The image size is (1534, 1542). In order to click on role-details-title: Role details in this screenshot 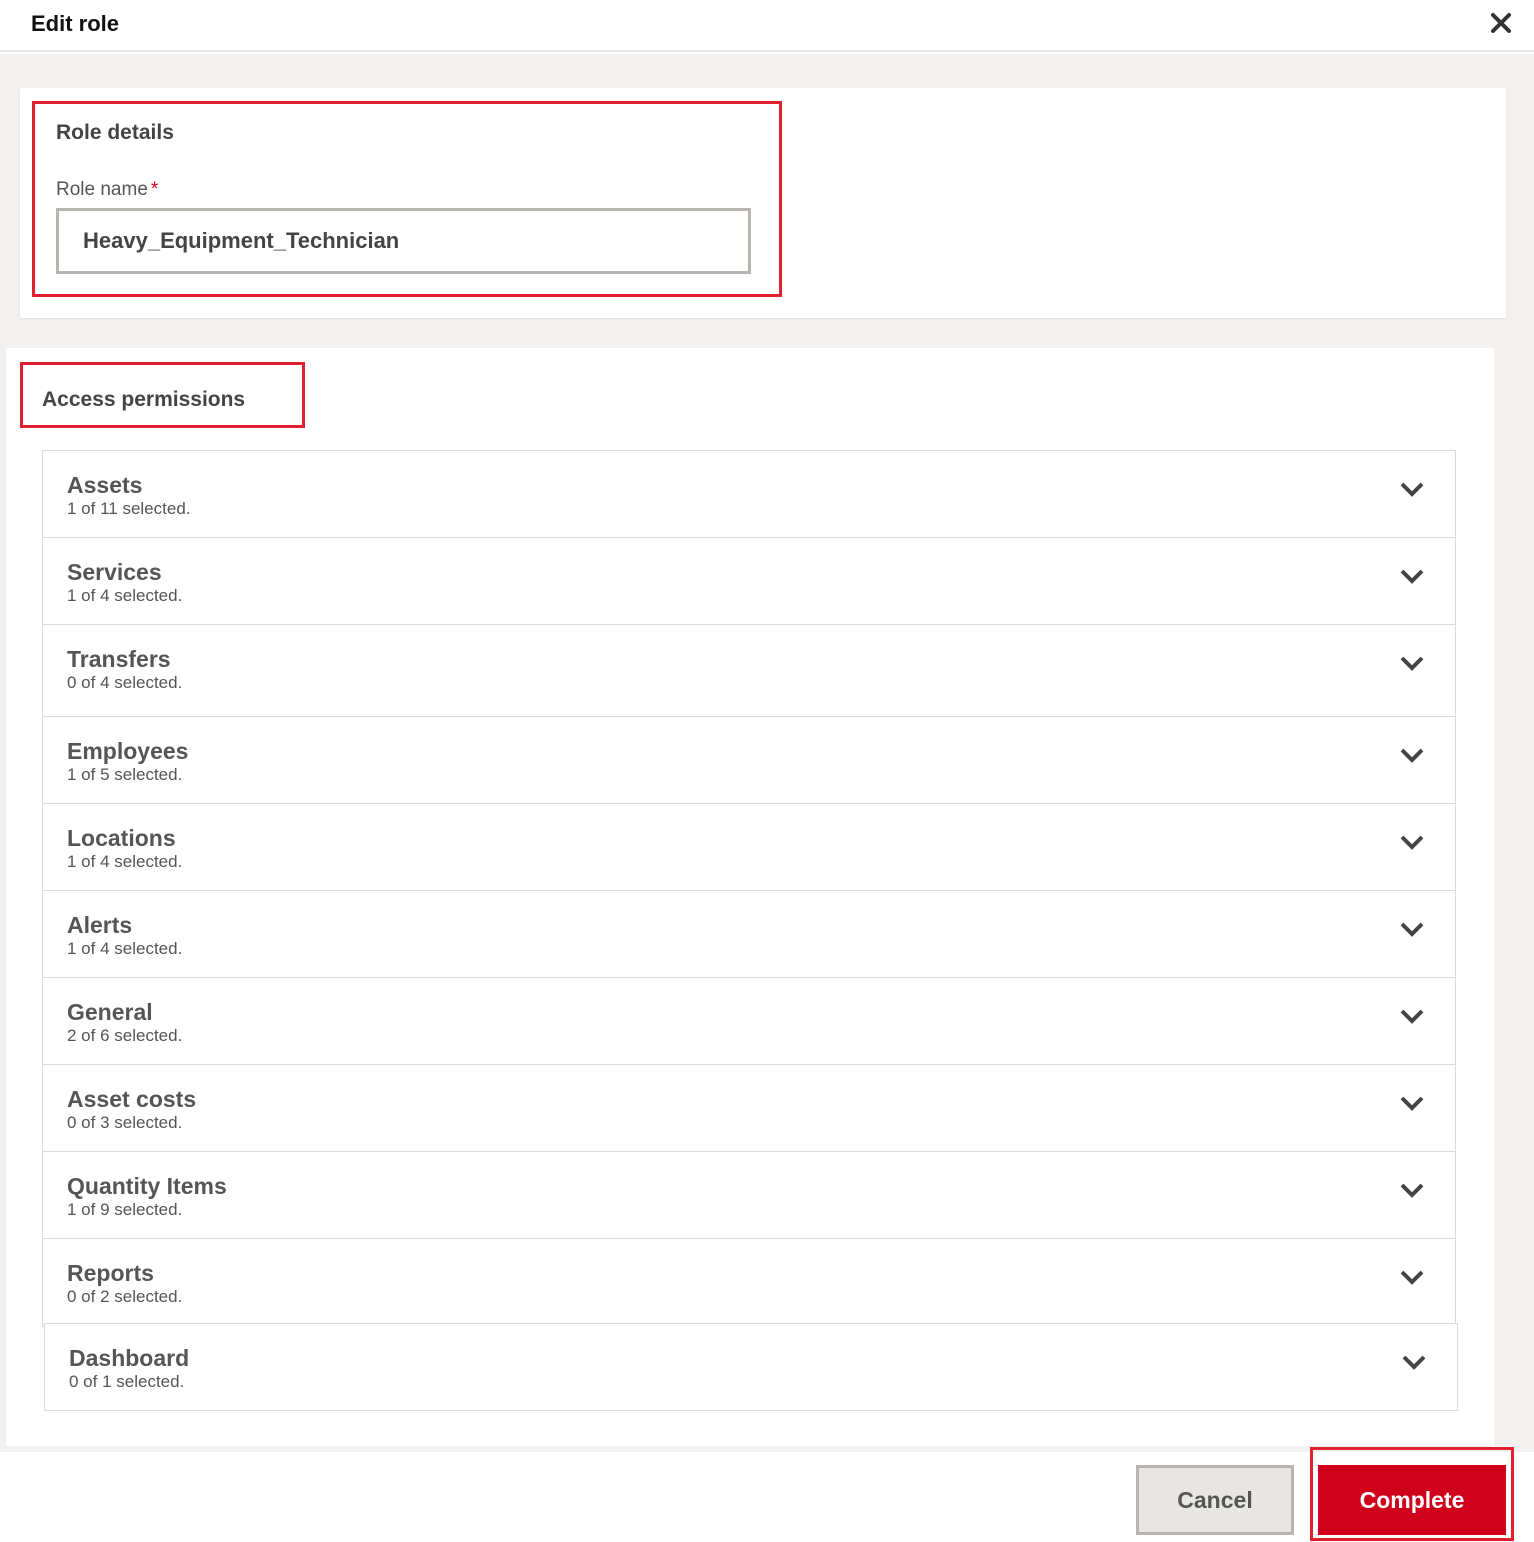, I will do `click(115, 132)`.